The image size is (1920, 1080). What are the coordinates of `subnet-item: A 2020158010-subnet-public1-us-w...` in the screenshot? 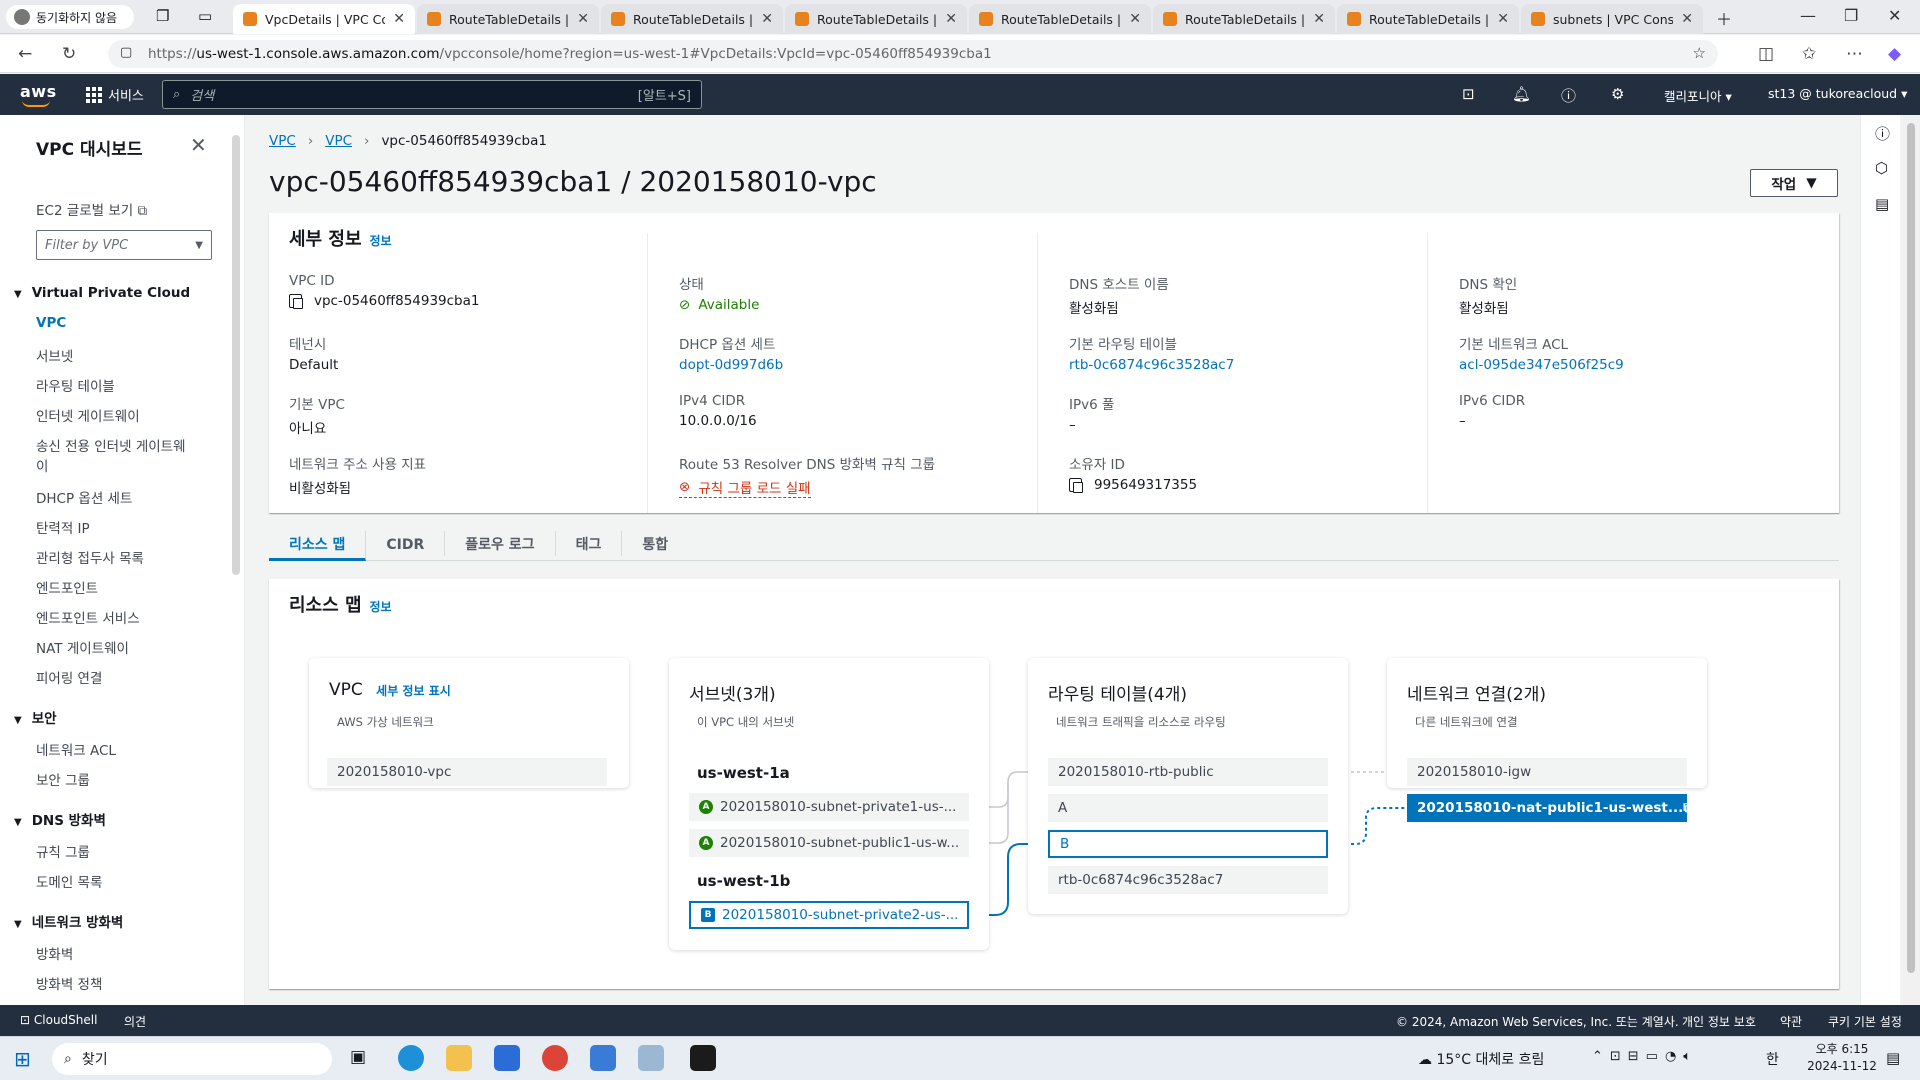 It's located at (829, 843).